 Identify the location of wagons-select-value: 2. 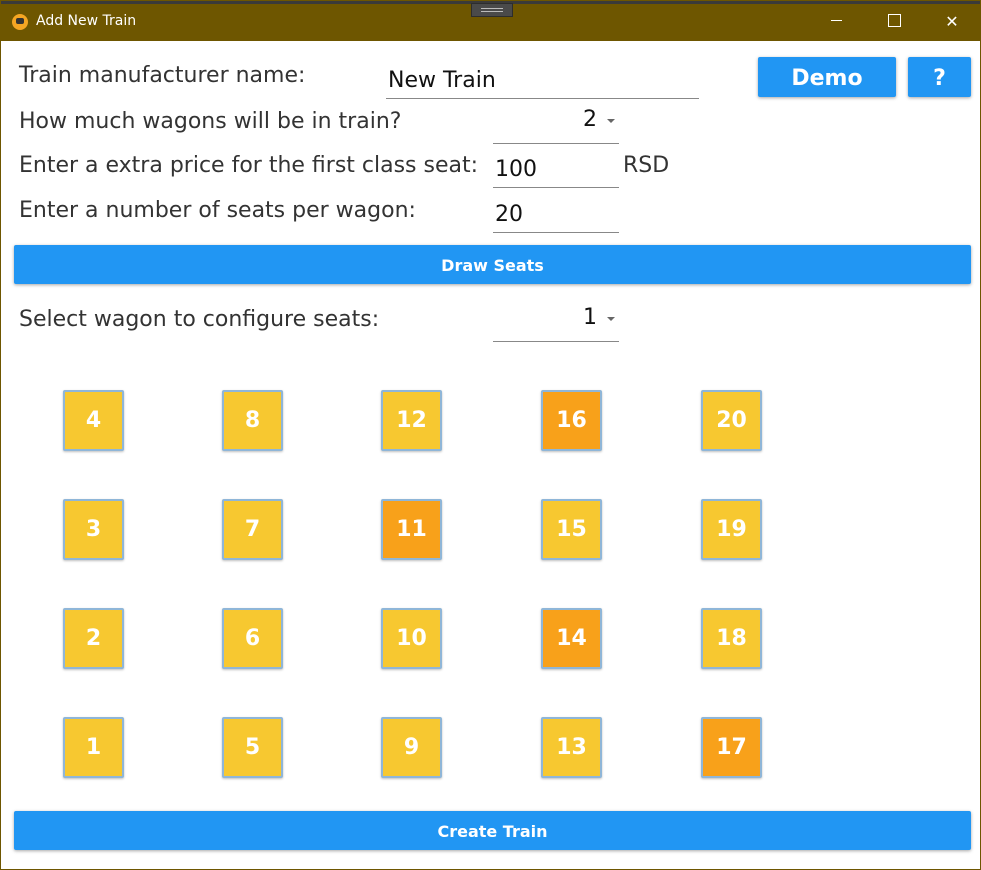
(590, 119).